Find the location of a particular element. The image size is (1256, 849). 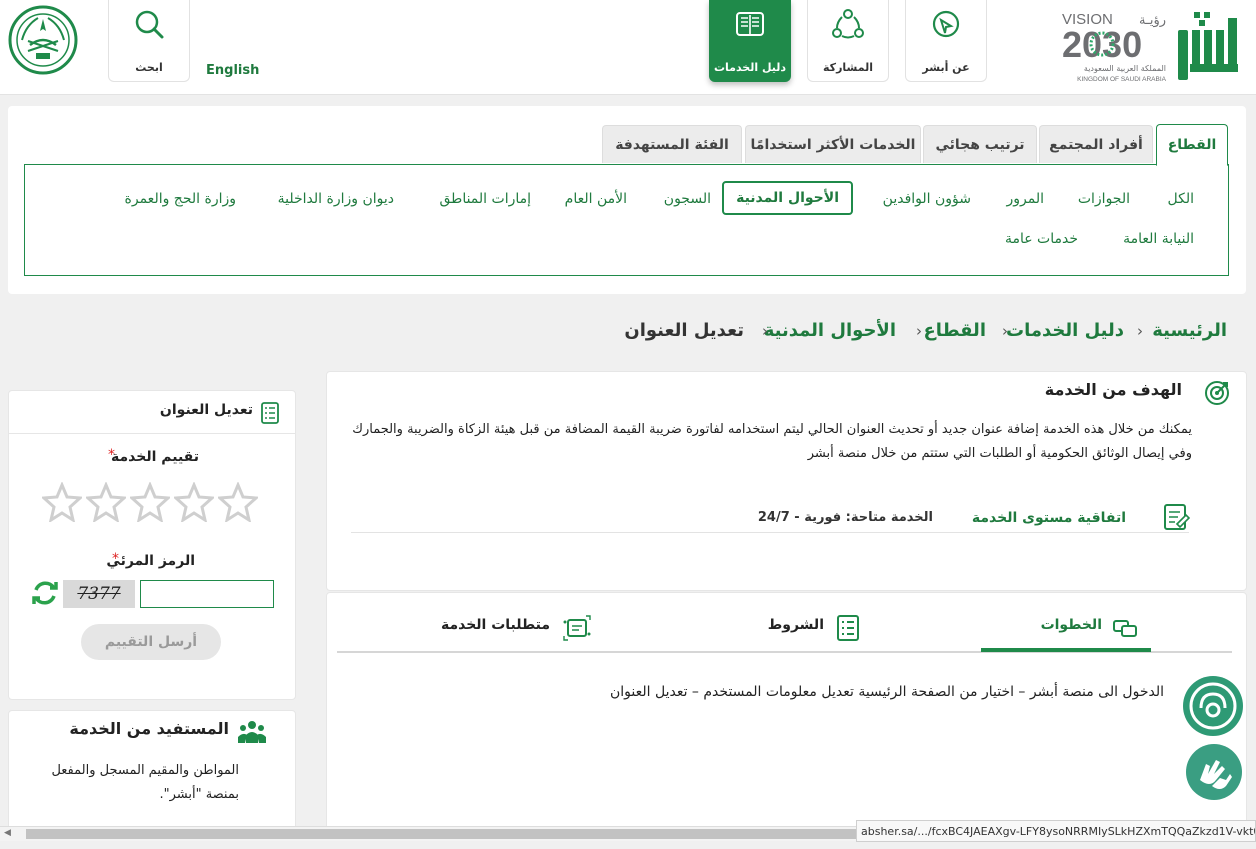

sign-language-button is located at coordinates (1214, 772).